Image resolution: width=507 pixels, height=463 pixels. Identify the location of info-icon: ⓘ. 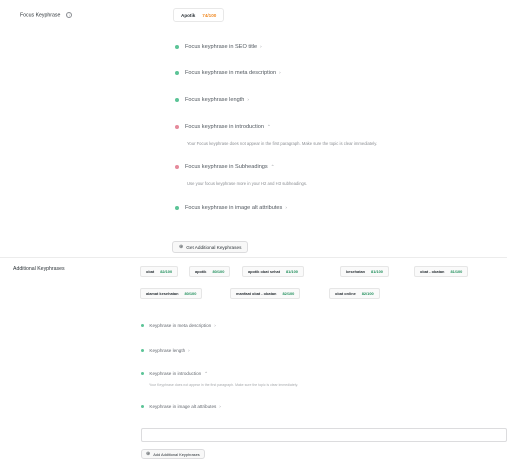
(69, 15).